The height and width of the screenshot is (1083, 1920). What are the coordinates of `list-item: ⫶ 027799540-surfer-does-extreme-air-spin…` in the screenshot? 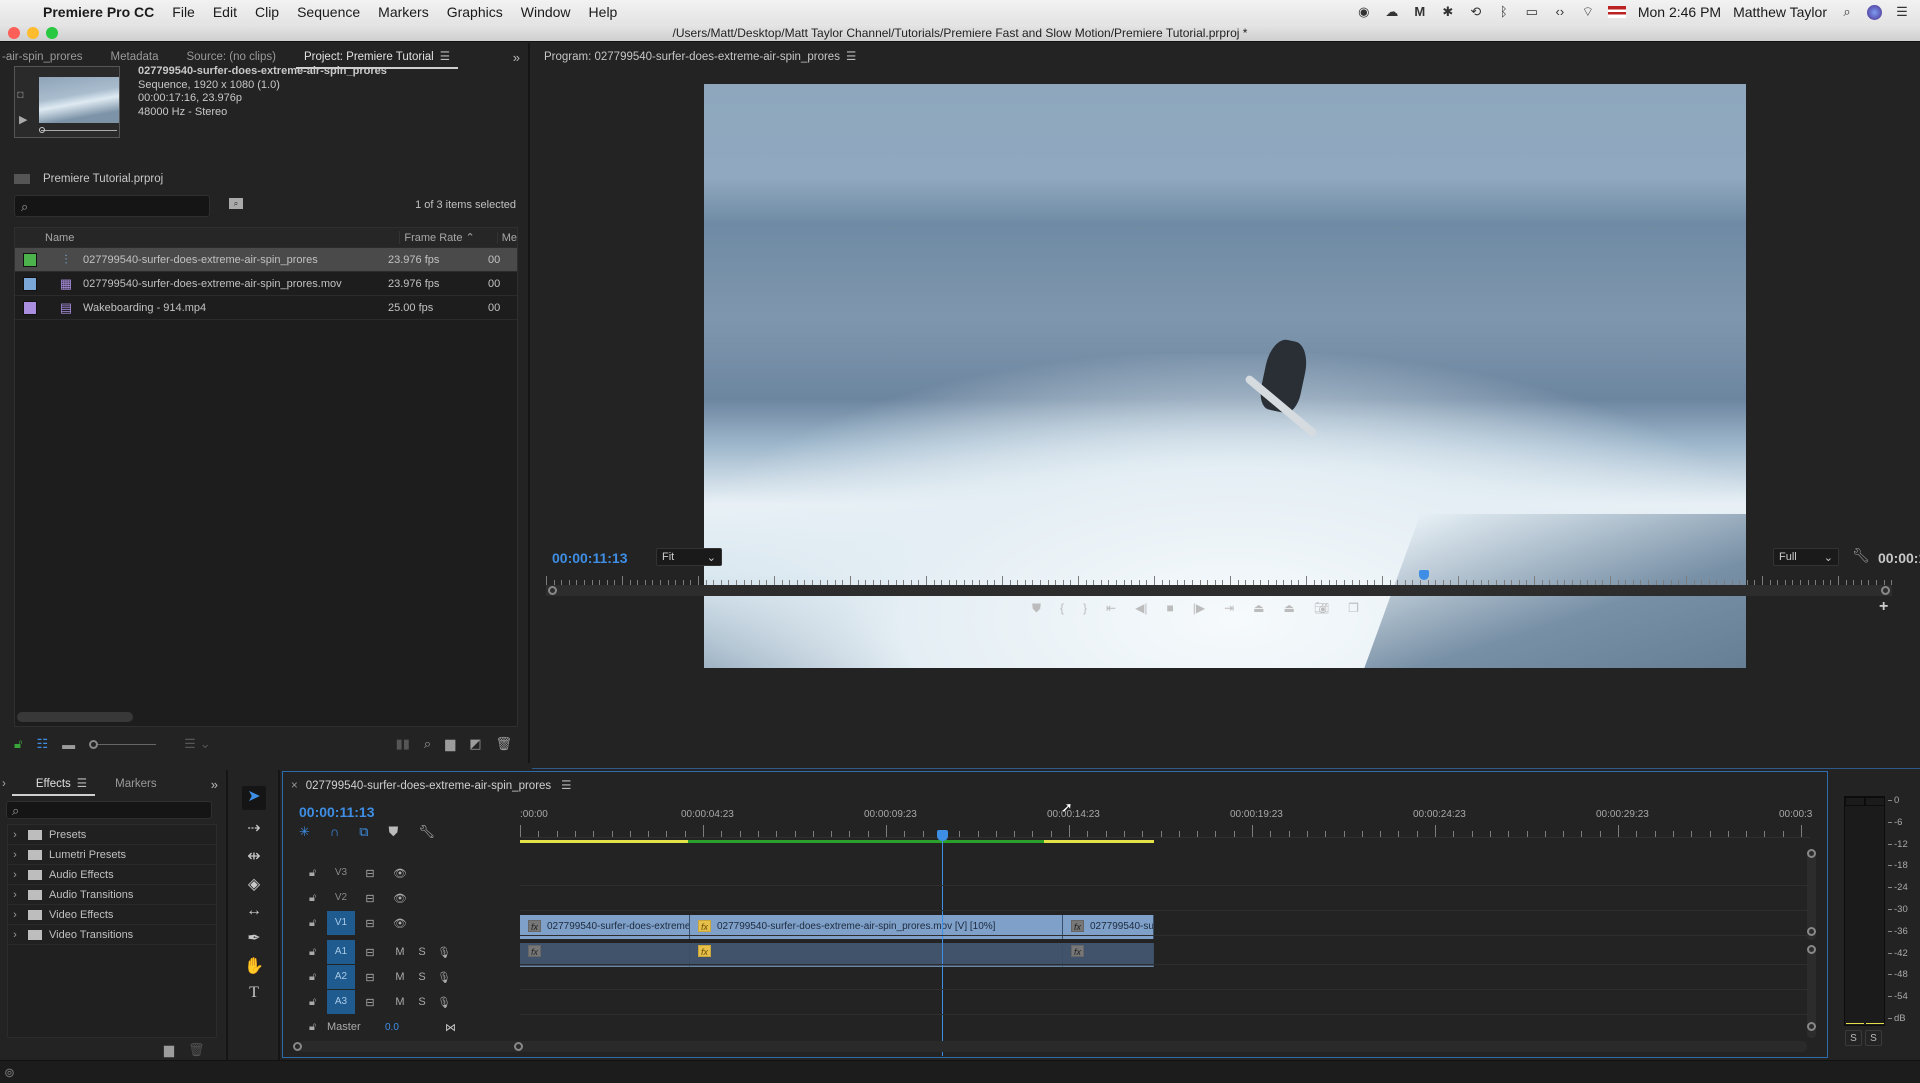 It's located at (266, 260).